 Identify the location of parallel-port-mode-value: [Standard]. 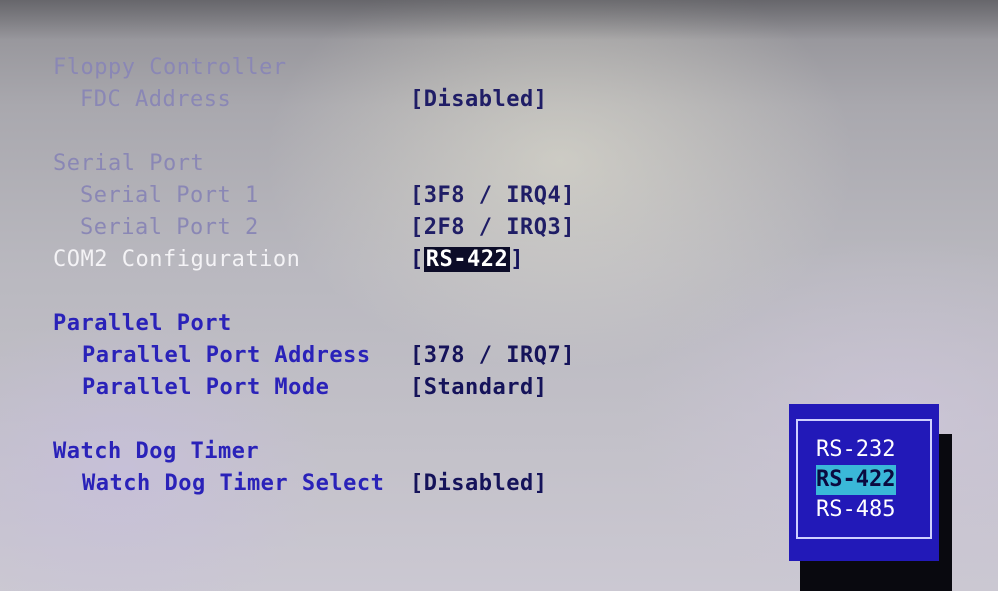
(478, 388).